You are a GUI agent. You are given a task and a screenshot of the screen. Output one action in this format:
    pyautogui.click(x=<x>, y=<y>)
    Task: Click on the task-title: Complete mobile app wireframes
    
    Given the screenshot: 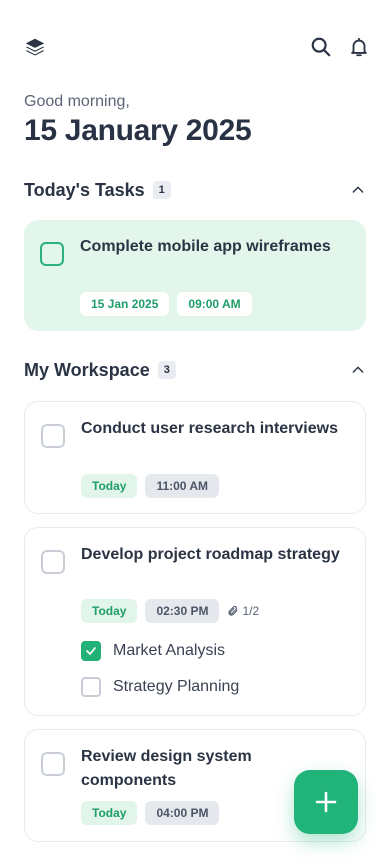 What is the action you would take?
    pyautogui.click(x=205, y=246)
    